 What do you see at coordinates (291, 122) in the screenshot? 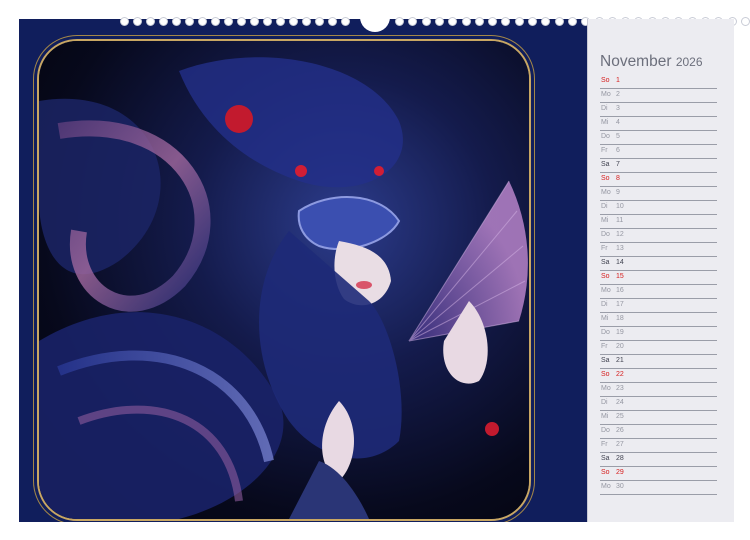
I see `headdress` at bounding box center [291, 122].